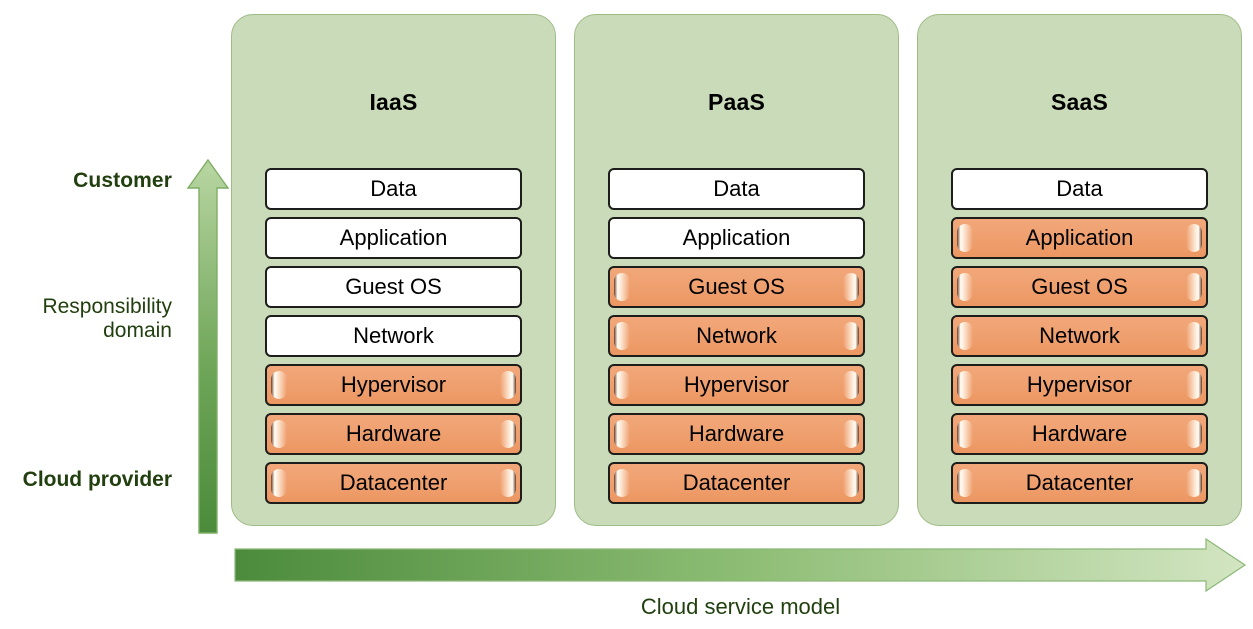  Describe the element at coordinates (740, 565) in the screenshot. I see `right-arrow-icon` at that location.